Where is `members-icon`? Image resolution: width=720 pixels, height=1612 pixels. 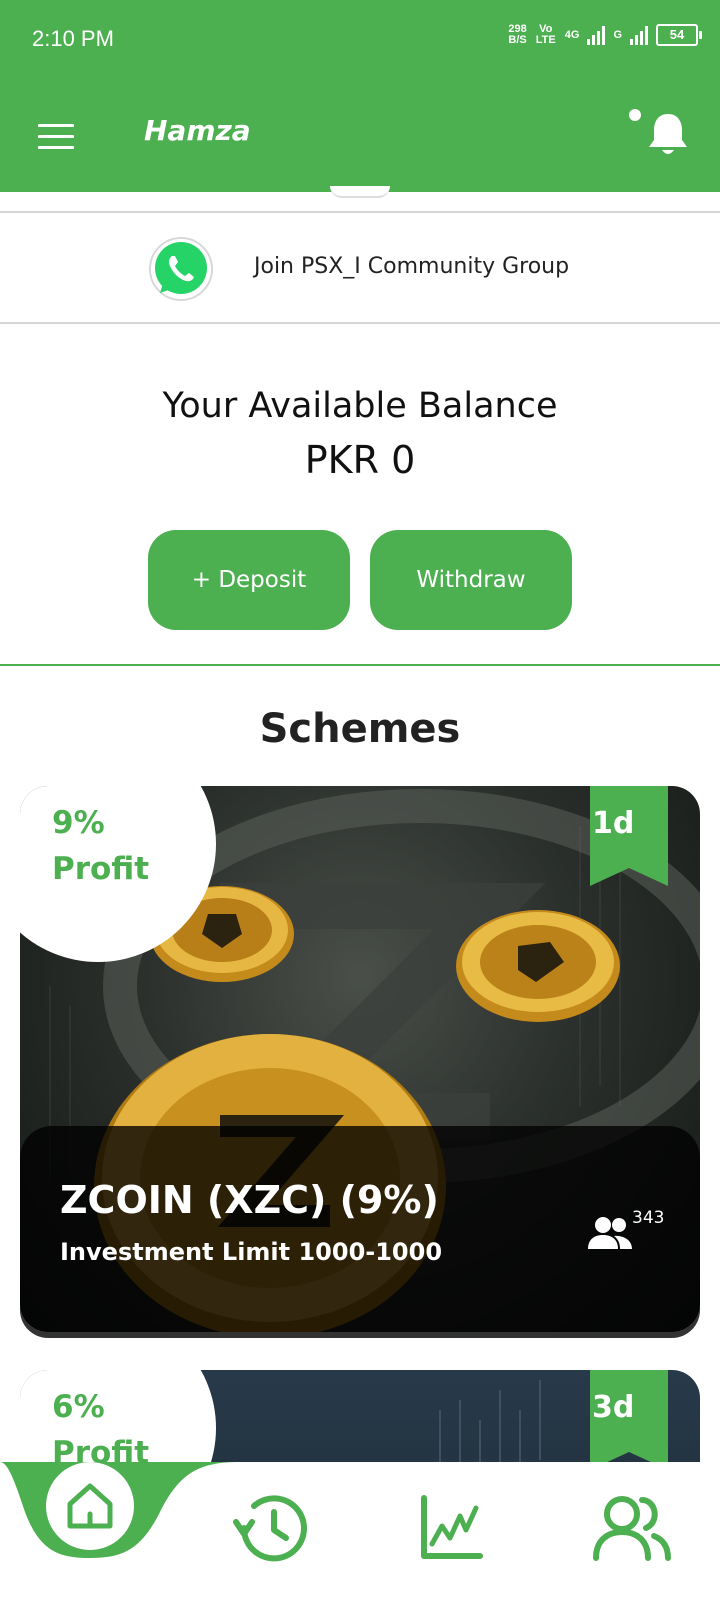 members-icon is located at coordinates (610, 1233).